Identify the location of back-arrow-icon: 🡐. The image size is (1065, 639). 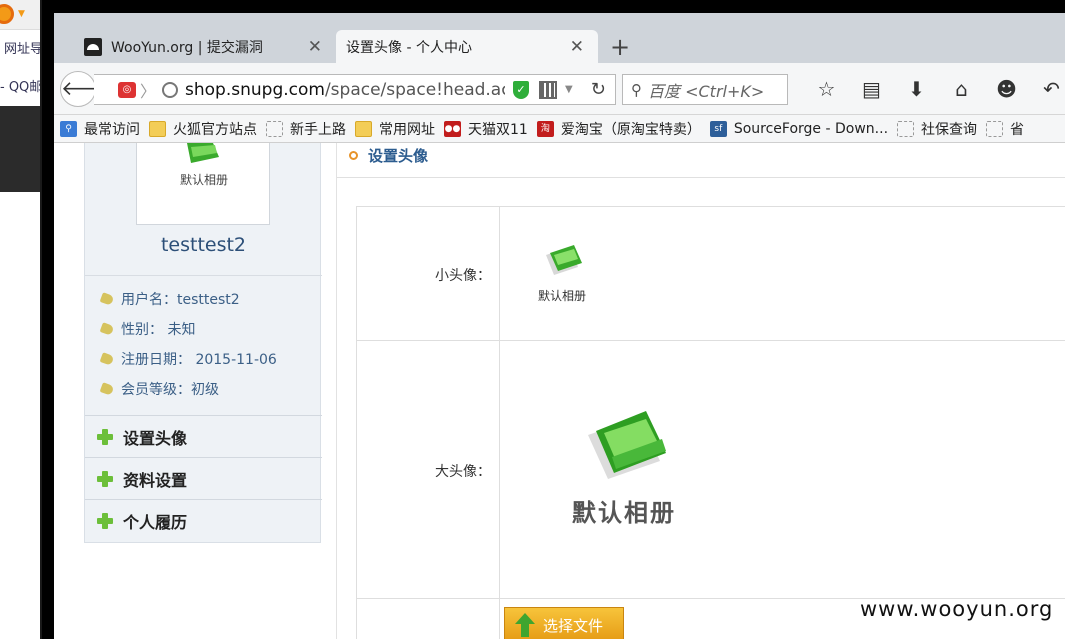
(87, 89).